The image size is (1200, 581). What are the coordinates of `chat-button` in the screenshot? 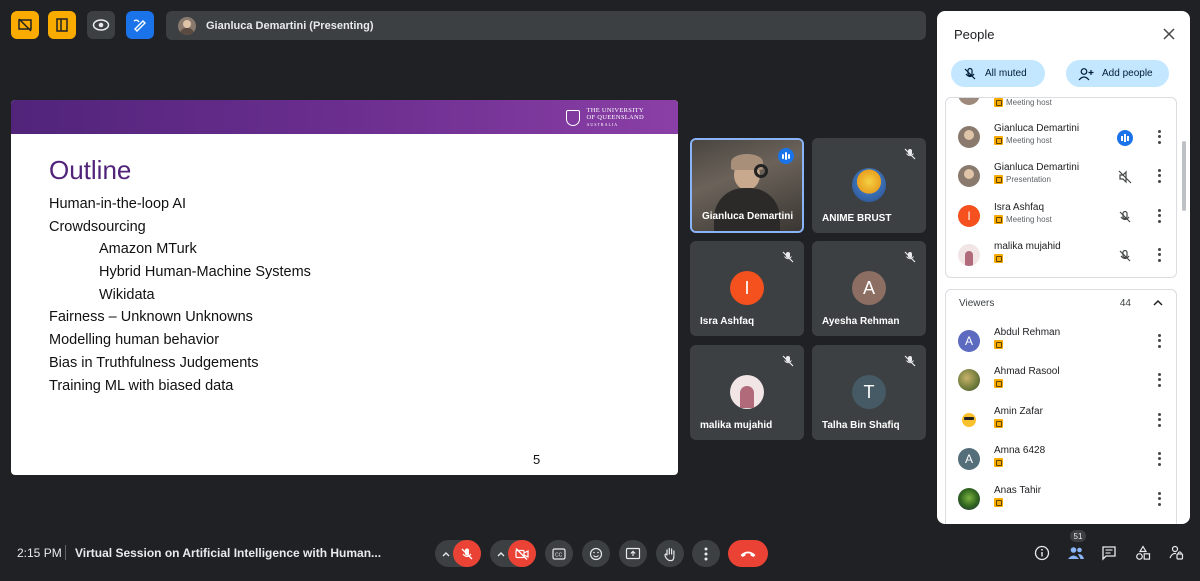 It's located at (1109, 553).